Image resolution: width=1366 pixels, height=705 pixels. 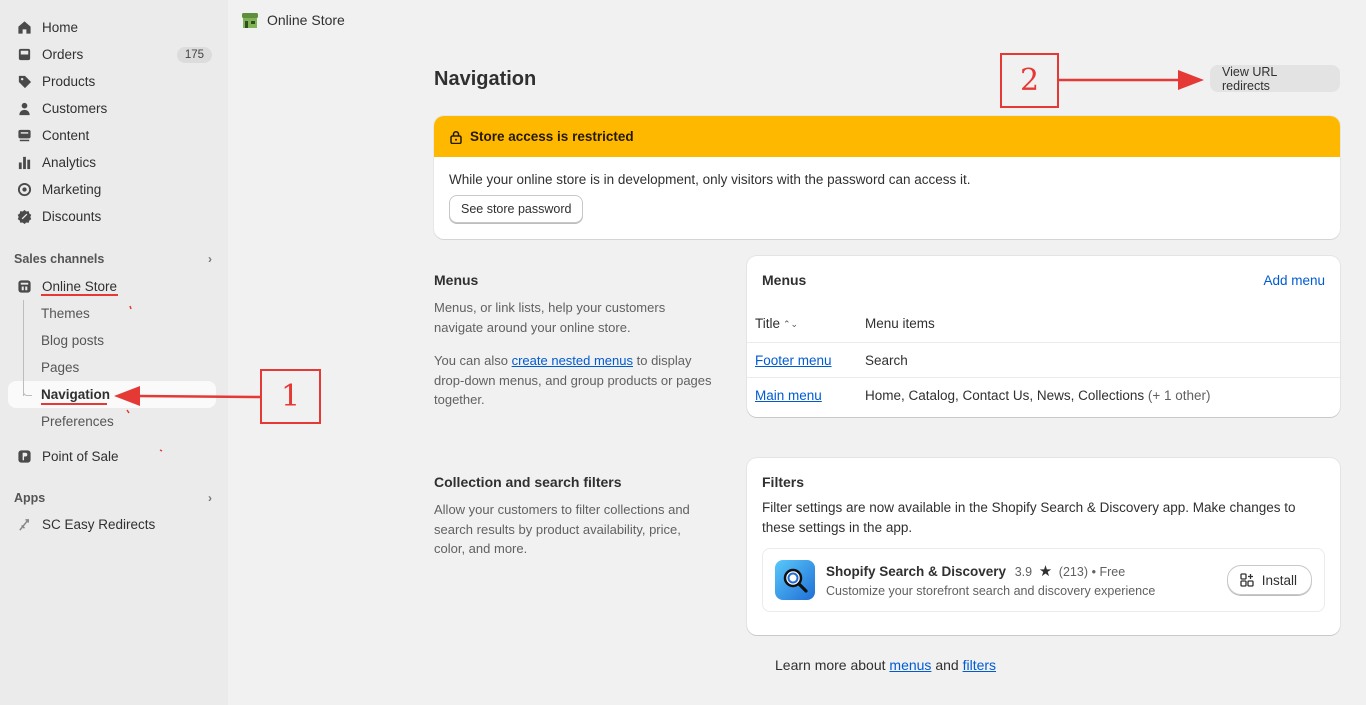 What do you see at coordinates (24, 287) in the screenshot?
I see `store-icon` at bounding box center [24, 287].